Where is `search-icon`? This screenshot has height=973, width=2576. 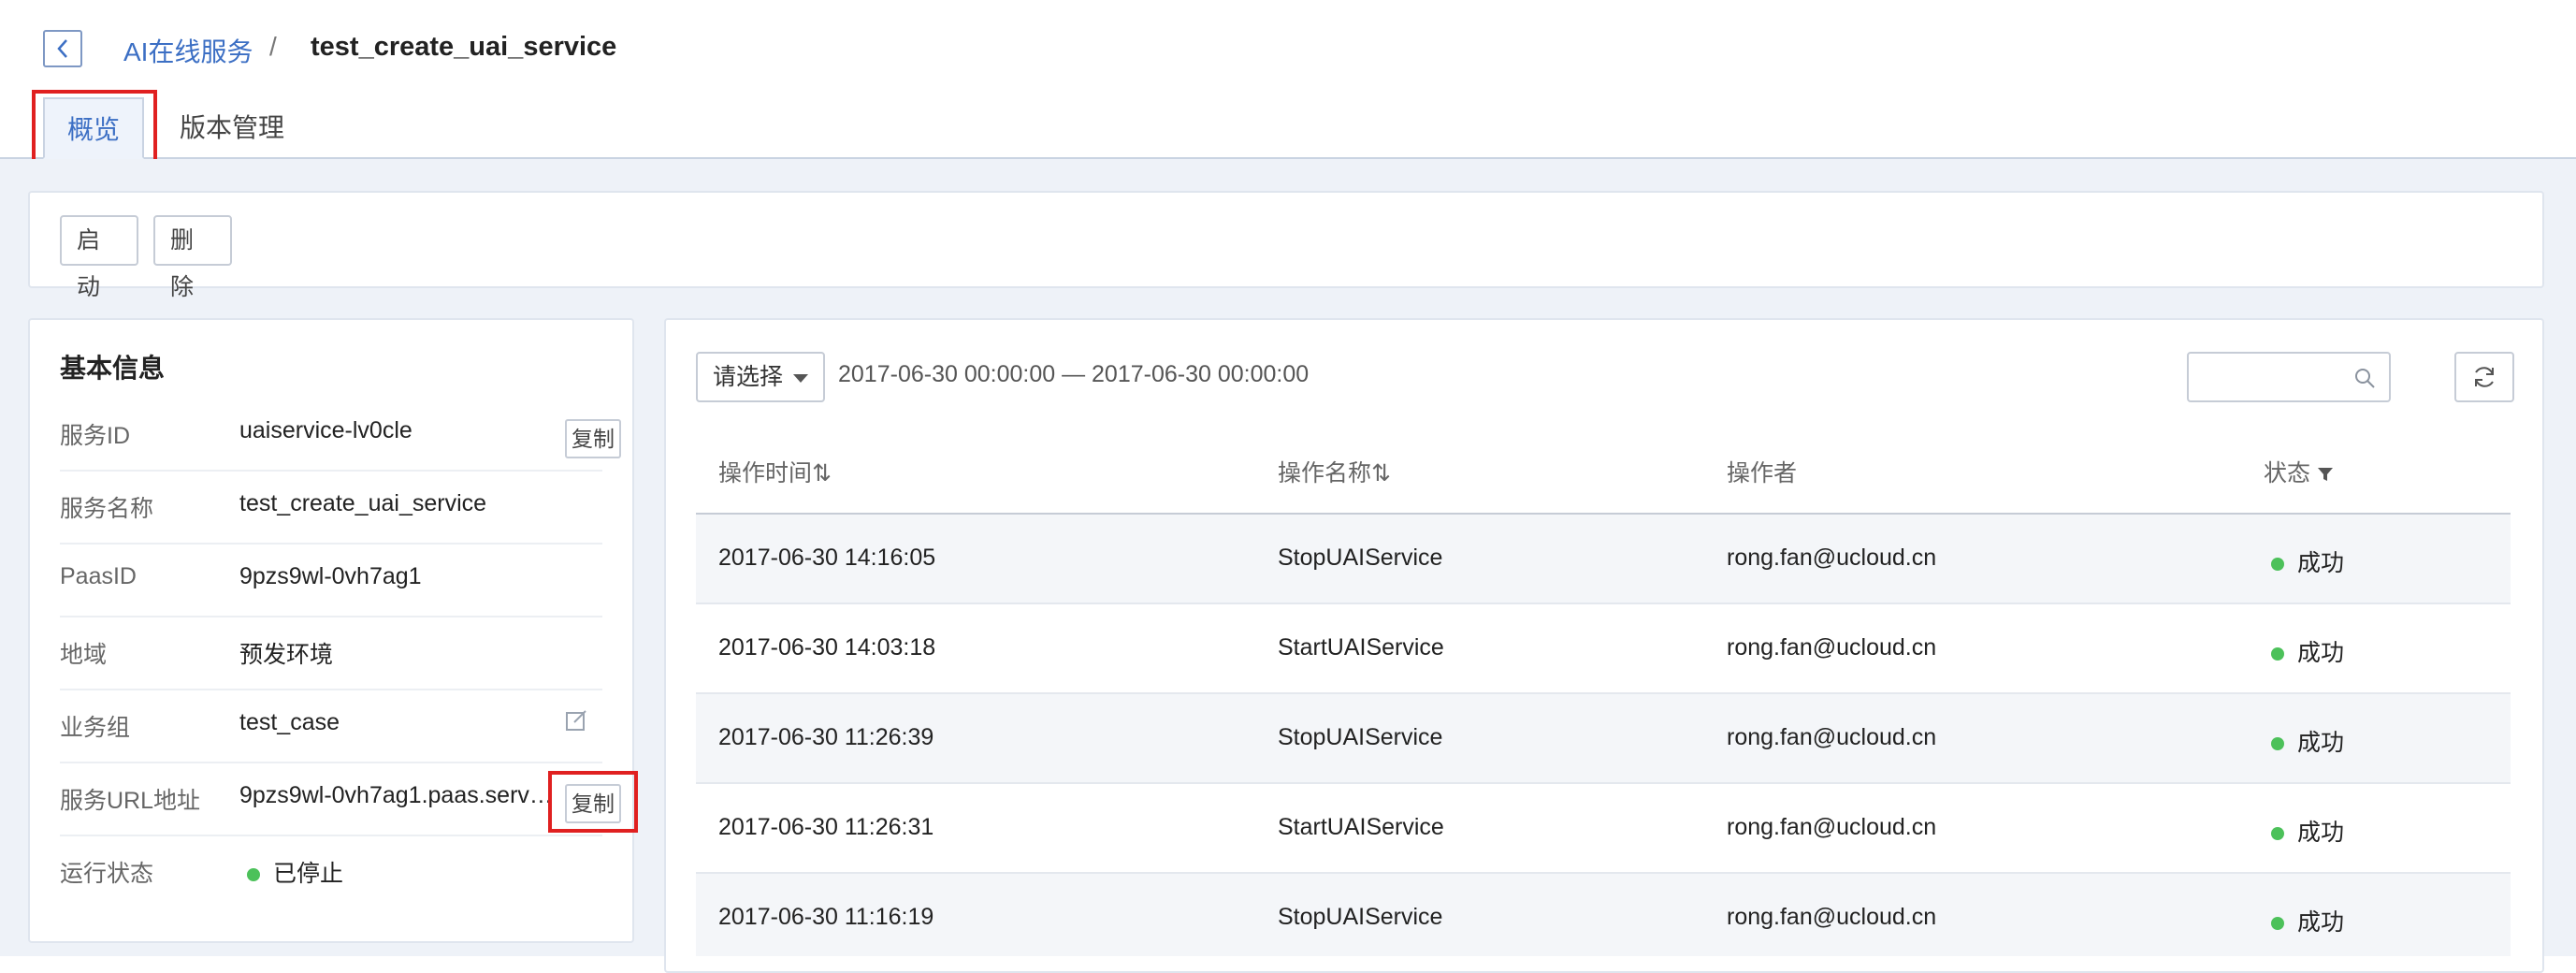
search-icon is located at coordinates (2365, 379).